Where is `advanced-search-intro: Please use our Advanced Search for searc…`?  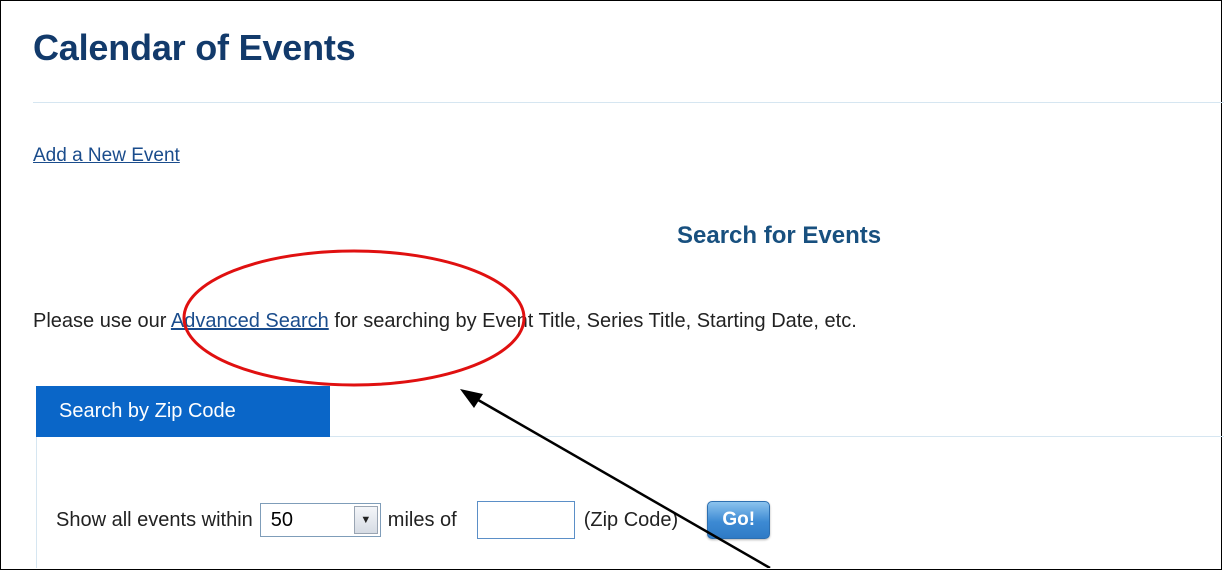
advanced-search-intro: Please use our Advanced Search for searc… is located at coordinates (445, 321).